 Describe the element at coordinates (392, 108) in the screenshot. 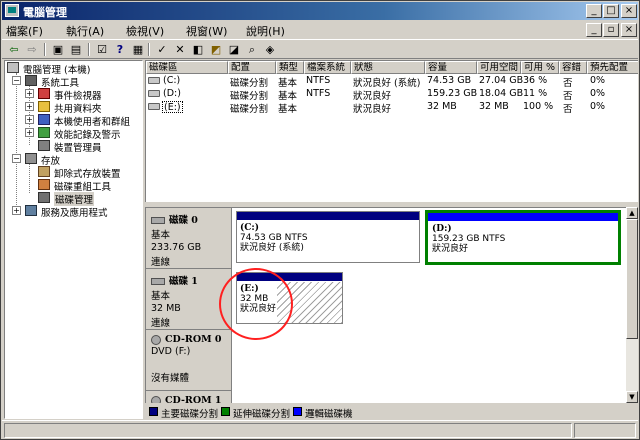

I see `volume-row-selected: (E:) 磁碟分割 基本 狀況良好 32 MB 32 MB 100 % 否 0%` at that location.